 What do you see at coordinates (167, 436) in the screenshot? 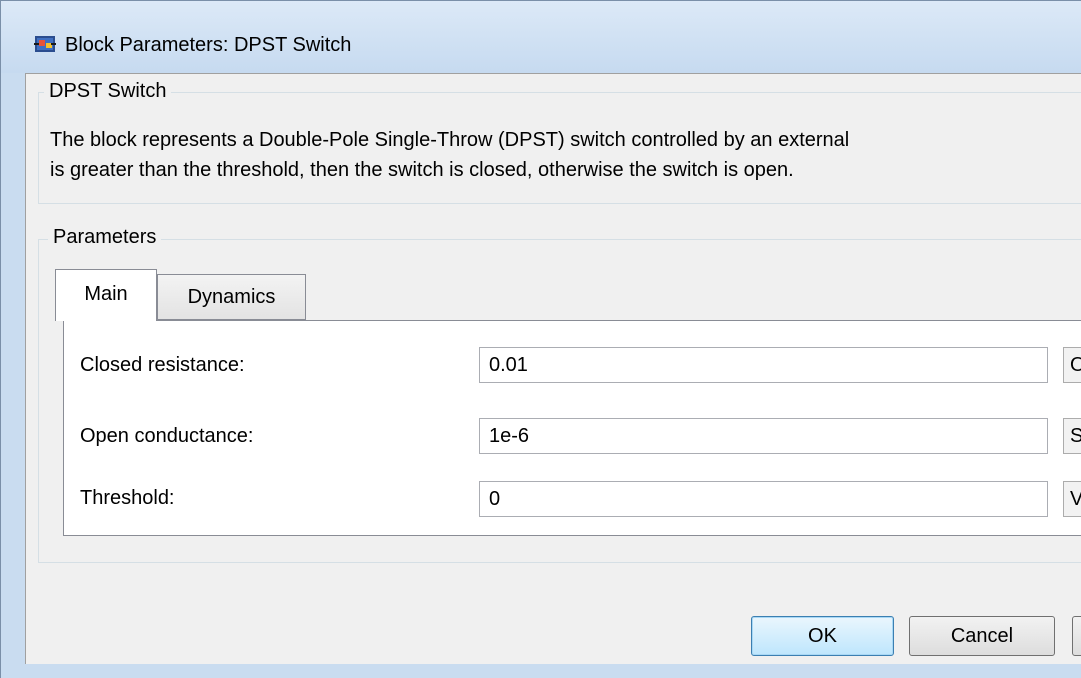
I see `open-conductance-label: Open conductance:` at bounding box center [167, 436].